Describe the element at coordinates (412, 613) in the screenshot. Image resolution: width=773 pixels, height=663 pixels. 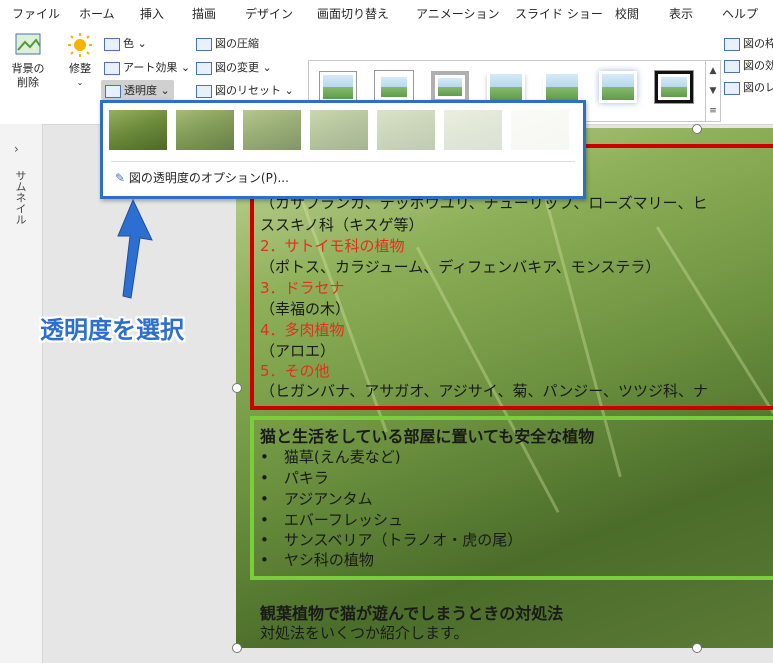
I see `foliage-title: 観葉植物で猫が遊んでしまうときの対処法` at that location.